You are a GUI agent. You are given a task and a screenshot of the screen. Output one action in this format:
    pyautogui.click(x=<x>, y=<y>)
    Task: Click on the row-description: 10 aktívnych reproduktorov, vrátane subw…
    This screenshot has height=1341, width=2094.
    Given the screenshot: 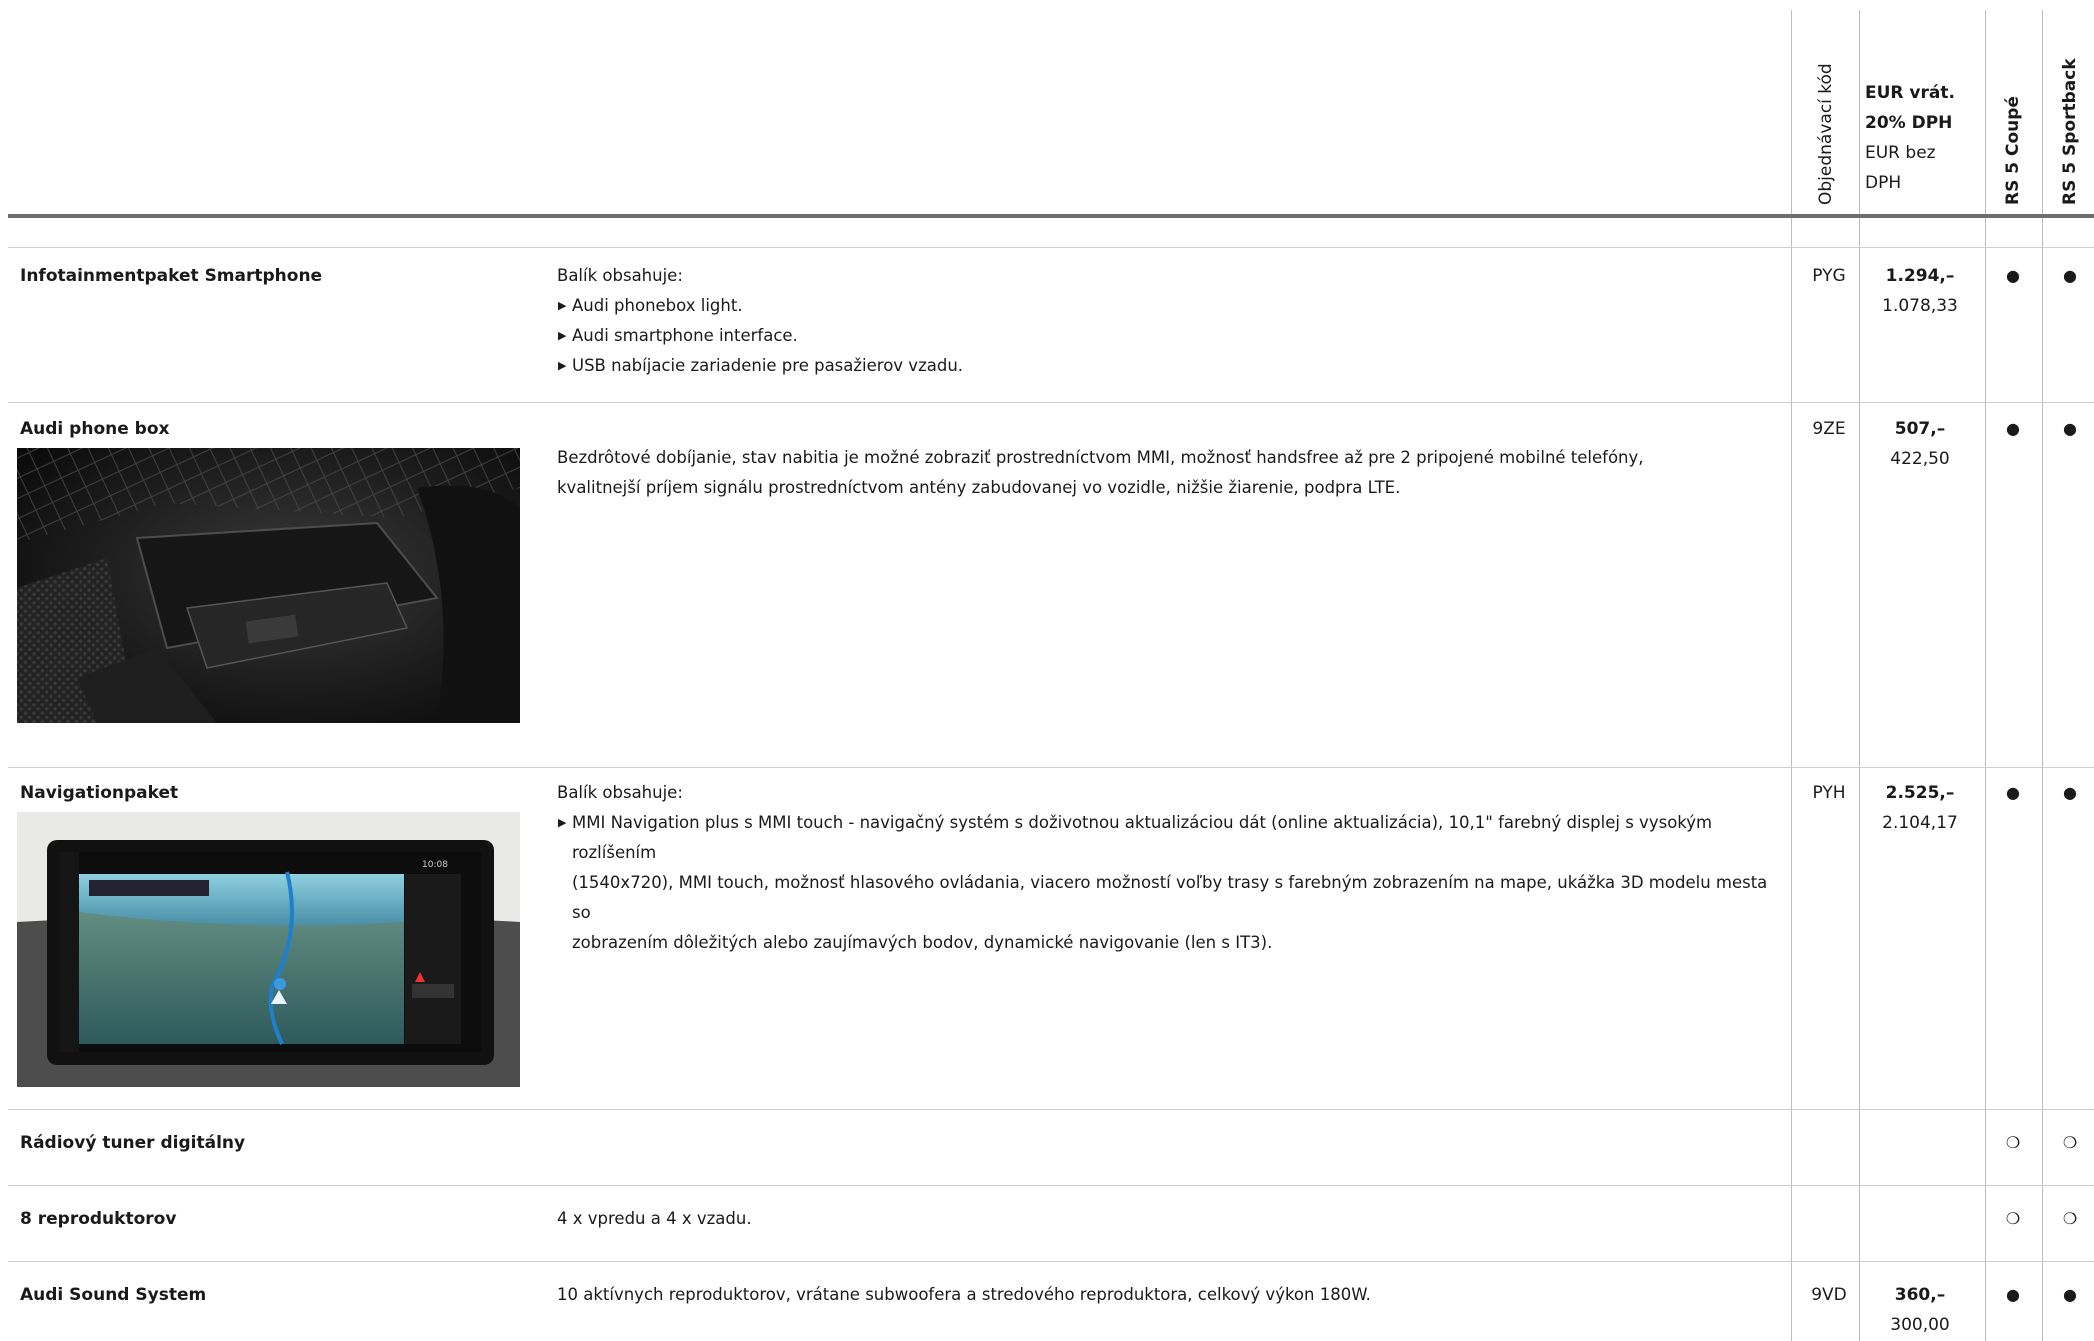 What is the action you would take?
    pyautogui.click(x=964, y=1294)
    